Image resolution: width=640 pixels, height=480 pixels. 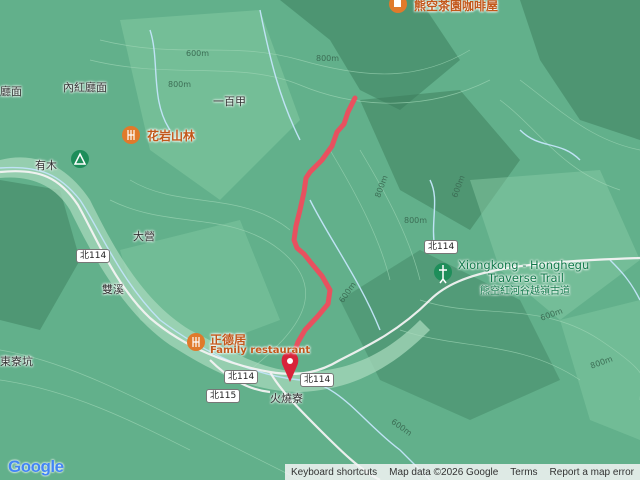 I want to click on zhengde-sublabel: Family restaurant, so click(x=260, y=350).